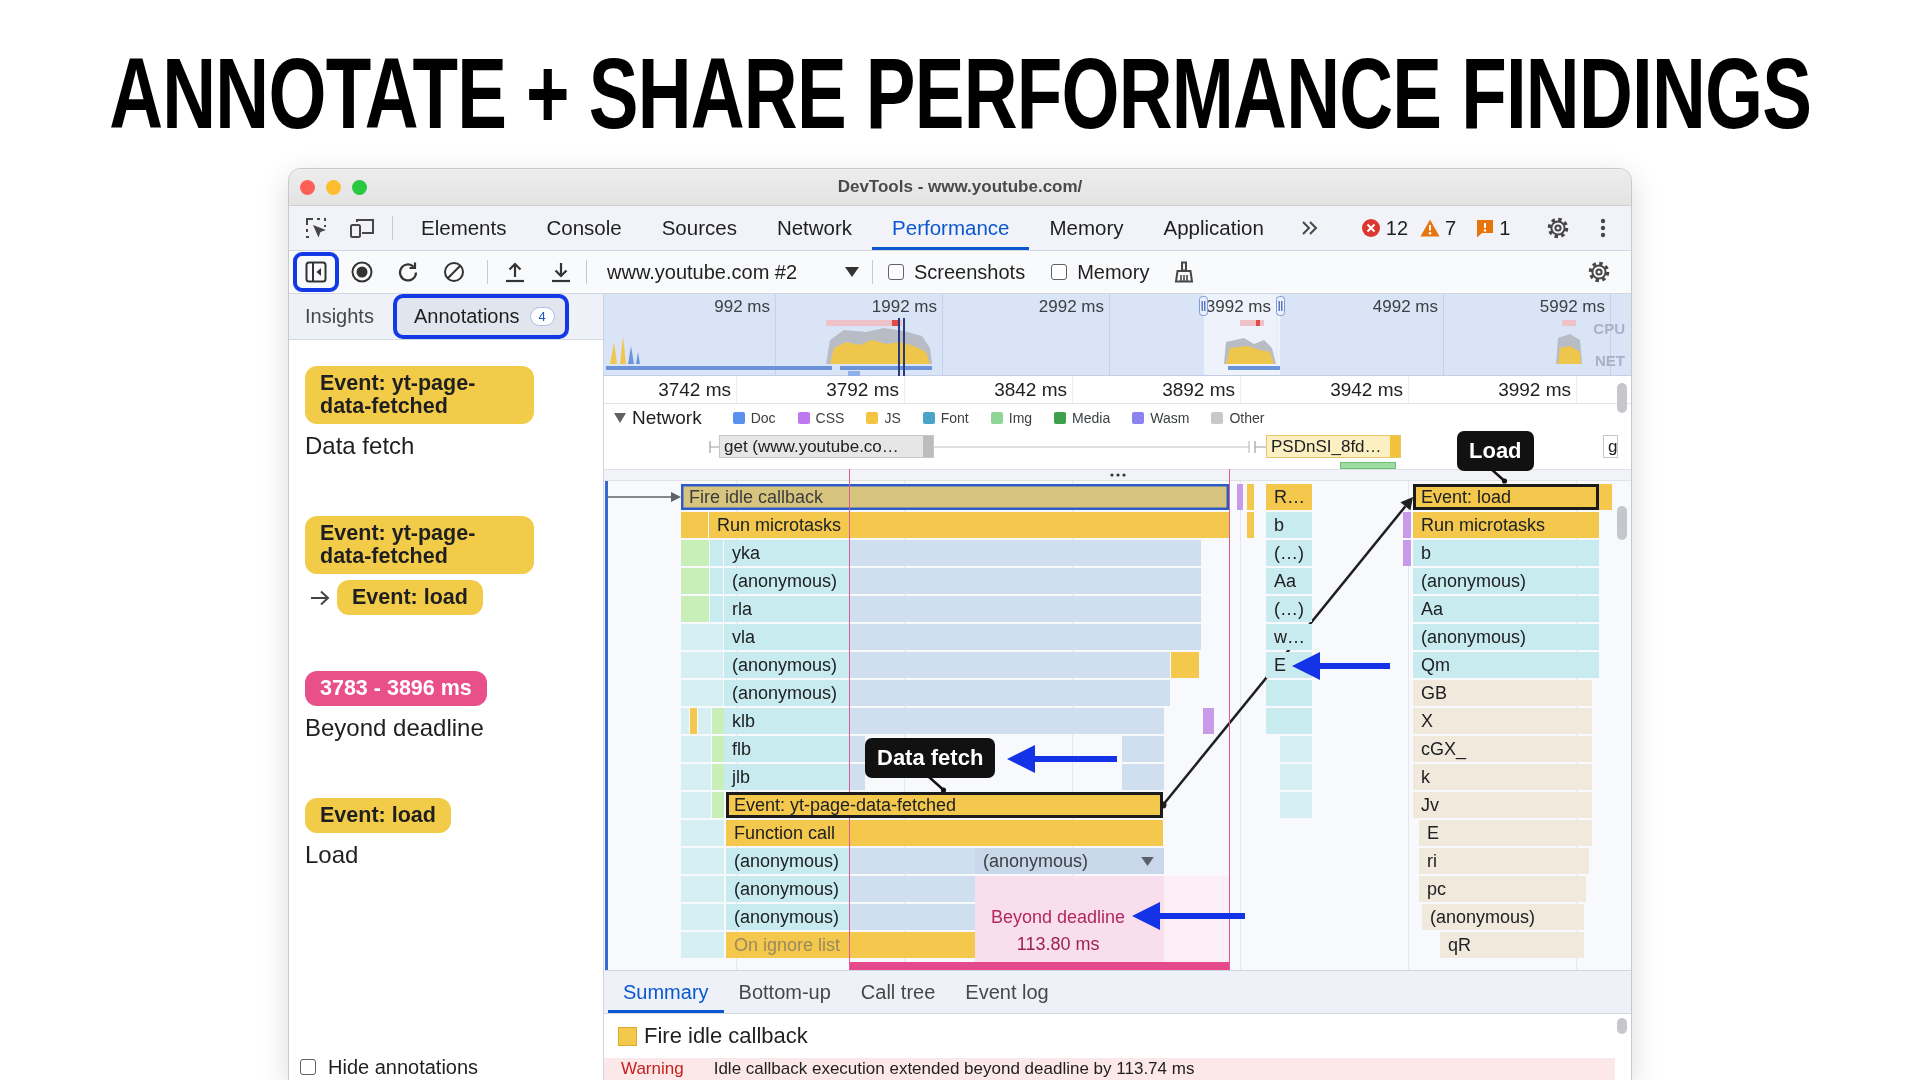 This screenshot has width=1920, height=1080. Describe the element at coordinates (794, 749) in the screenshot. I see `flame-chart-bar: flb` at that location.